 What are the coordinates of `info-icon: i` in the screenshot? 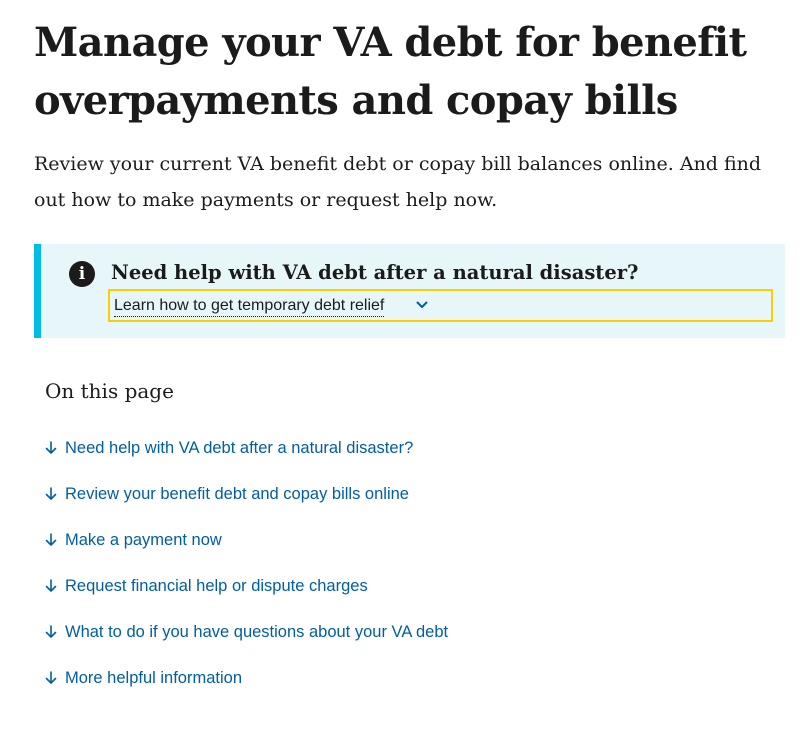 It's located at (82, 274).